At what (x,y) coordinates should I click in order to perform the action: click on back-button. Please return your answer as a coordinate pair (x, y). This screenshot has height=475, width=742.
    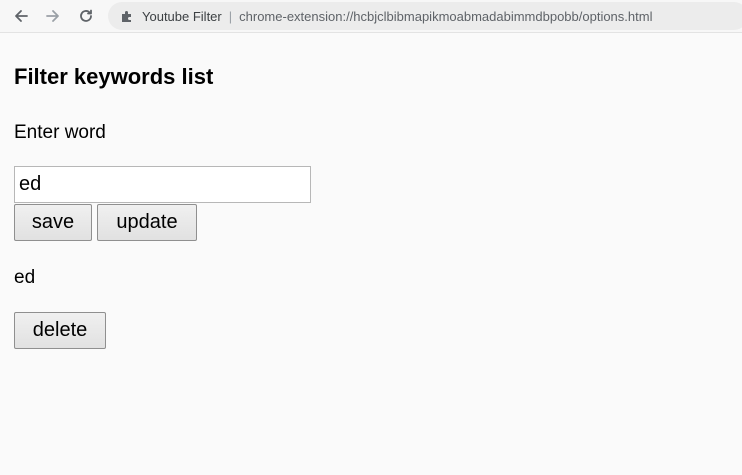
    Looking at the image, I should click on (21, 16).